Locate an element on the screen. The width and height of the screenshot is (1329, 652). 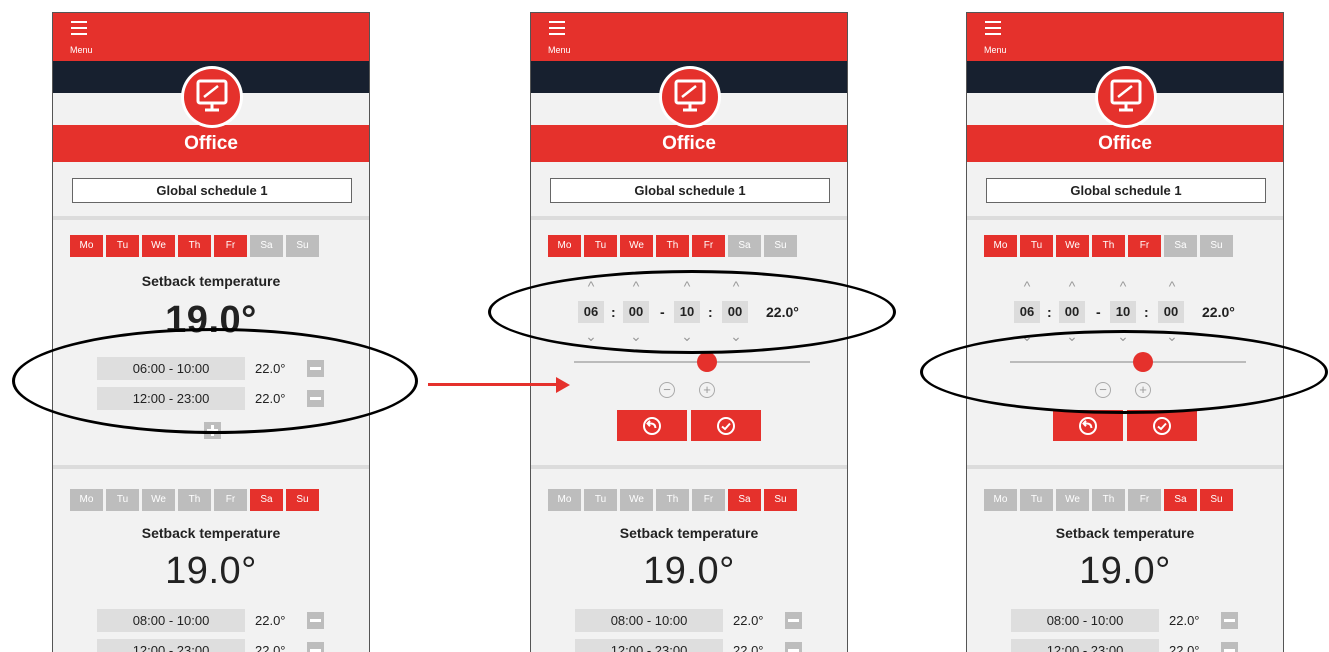
minus-icon: − is located at coordinates (667, 390).